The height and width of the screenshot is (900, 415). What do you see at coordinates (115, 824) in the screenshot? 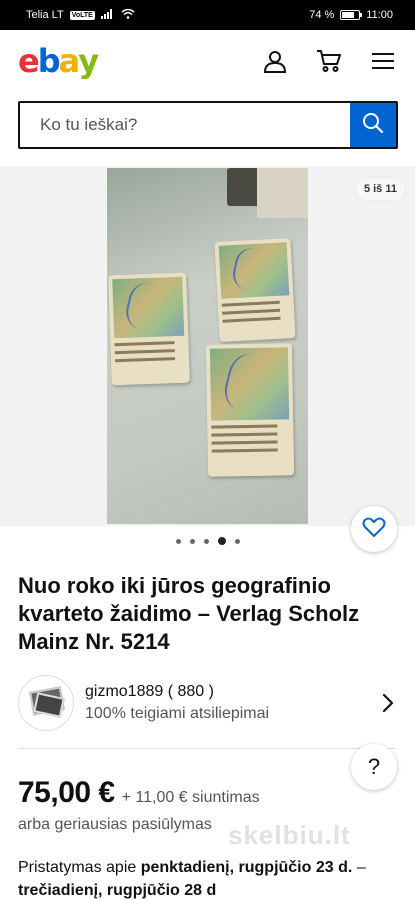
I see `best-offer-text: arba geriausias pasiūlymas` at bounding box center [115, 824].